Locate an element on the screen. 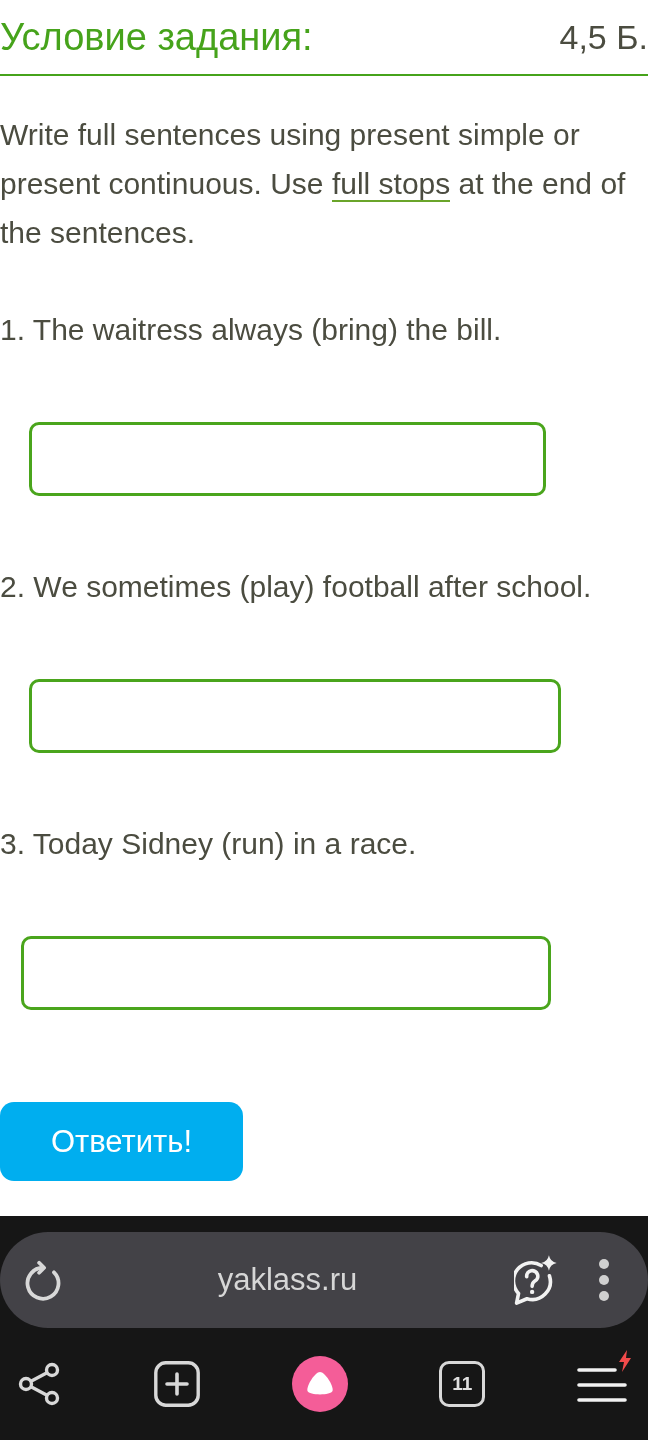 The image size is (648, 1440). more-options-icon is located at coordinates (604, 1280).